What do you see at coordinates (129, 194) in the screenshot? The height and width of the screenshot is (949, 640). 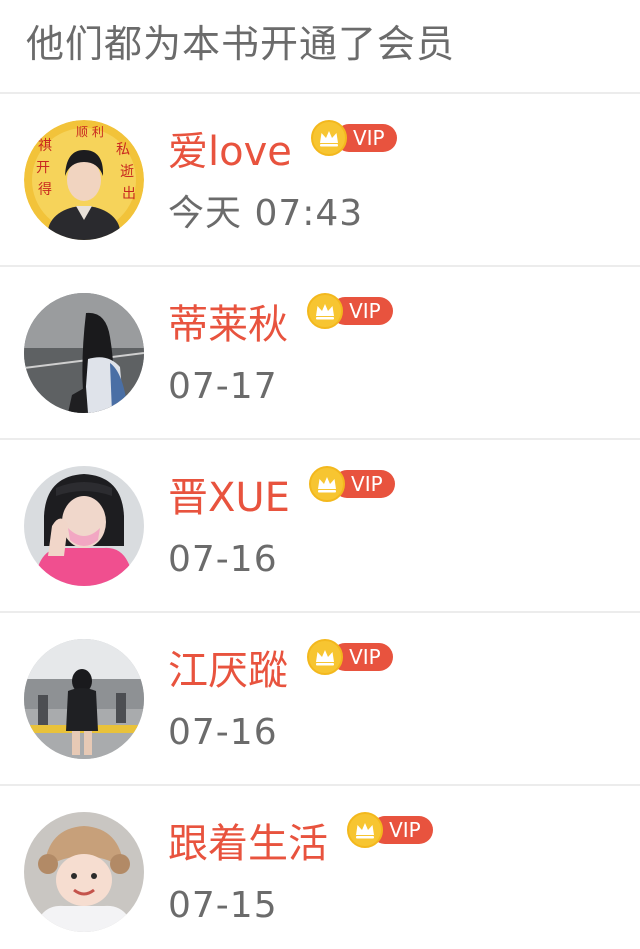 I see `svg-text: 出` at bounding box center [129, 194].